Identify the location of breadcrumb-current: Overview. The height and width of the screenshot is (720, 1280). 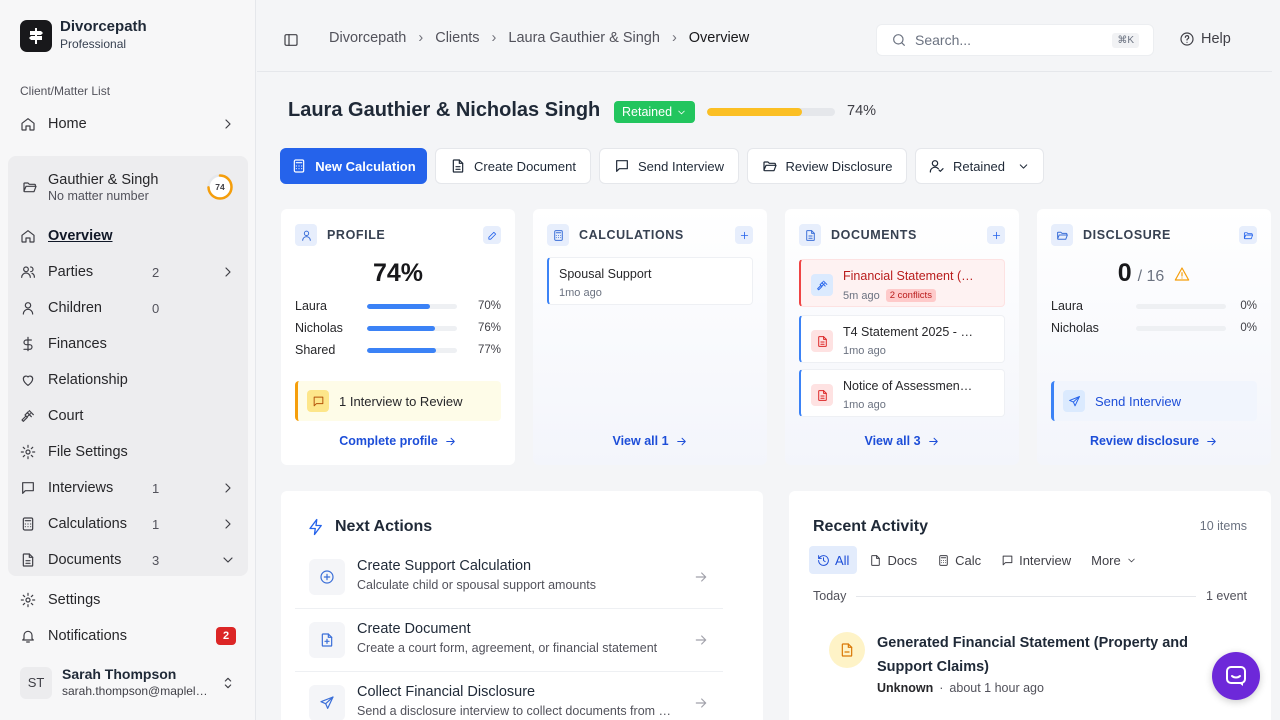
(719, 38).